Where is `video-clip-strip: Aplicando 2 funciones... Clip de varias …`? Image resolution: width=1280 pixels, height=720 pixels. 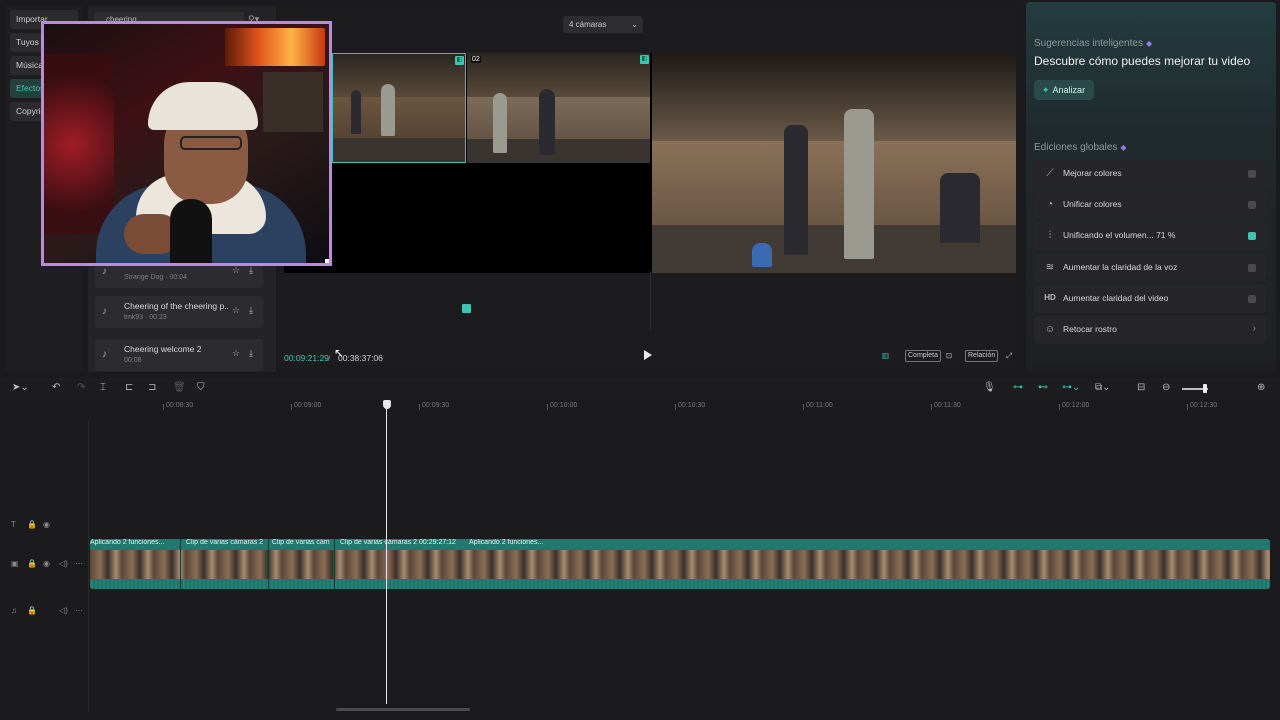
video-clip-strip: Aplicando 2 funciones... Clip de varias … is located at coordinates (680, 564).